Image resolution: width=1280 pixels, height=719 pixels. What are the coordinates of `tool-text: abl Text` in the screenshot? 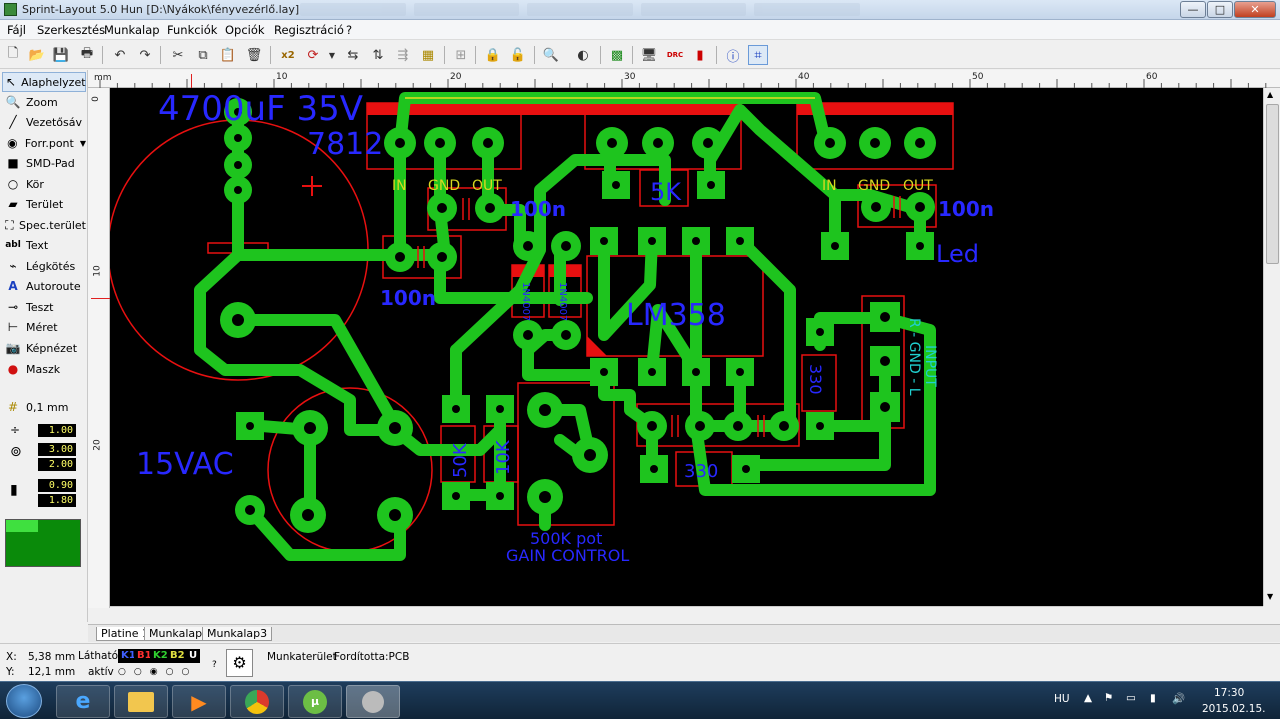 It's located at (44, 245).